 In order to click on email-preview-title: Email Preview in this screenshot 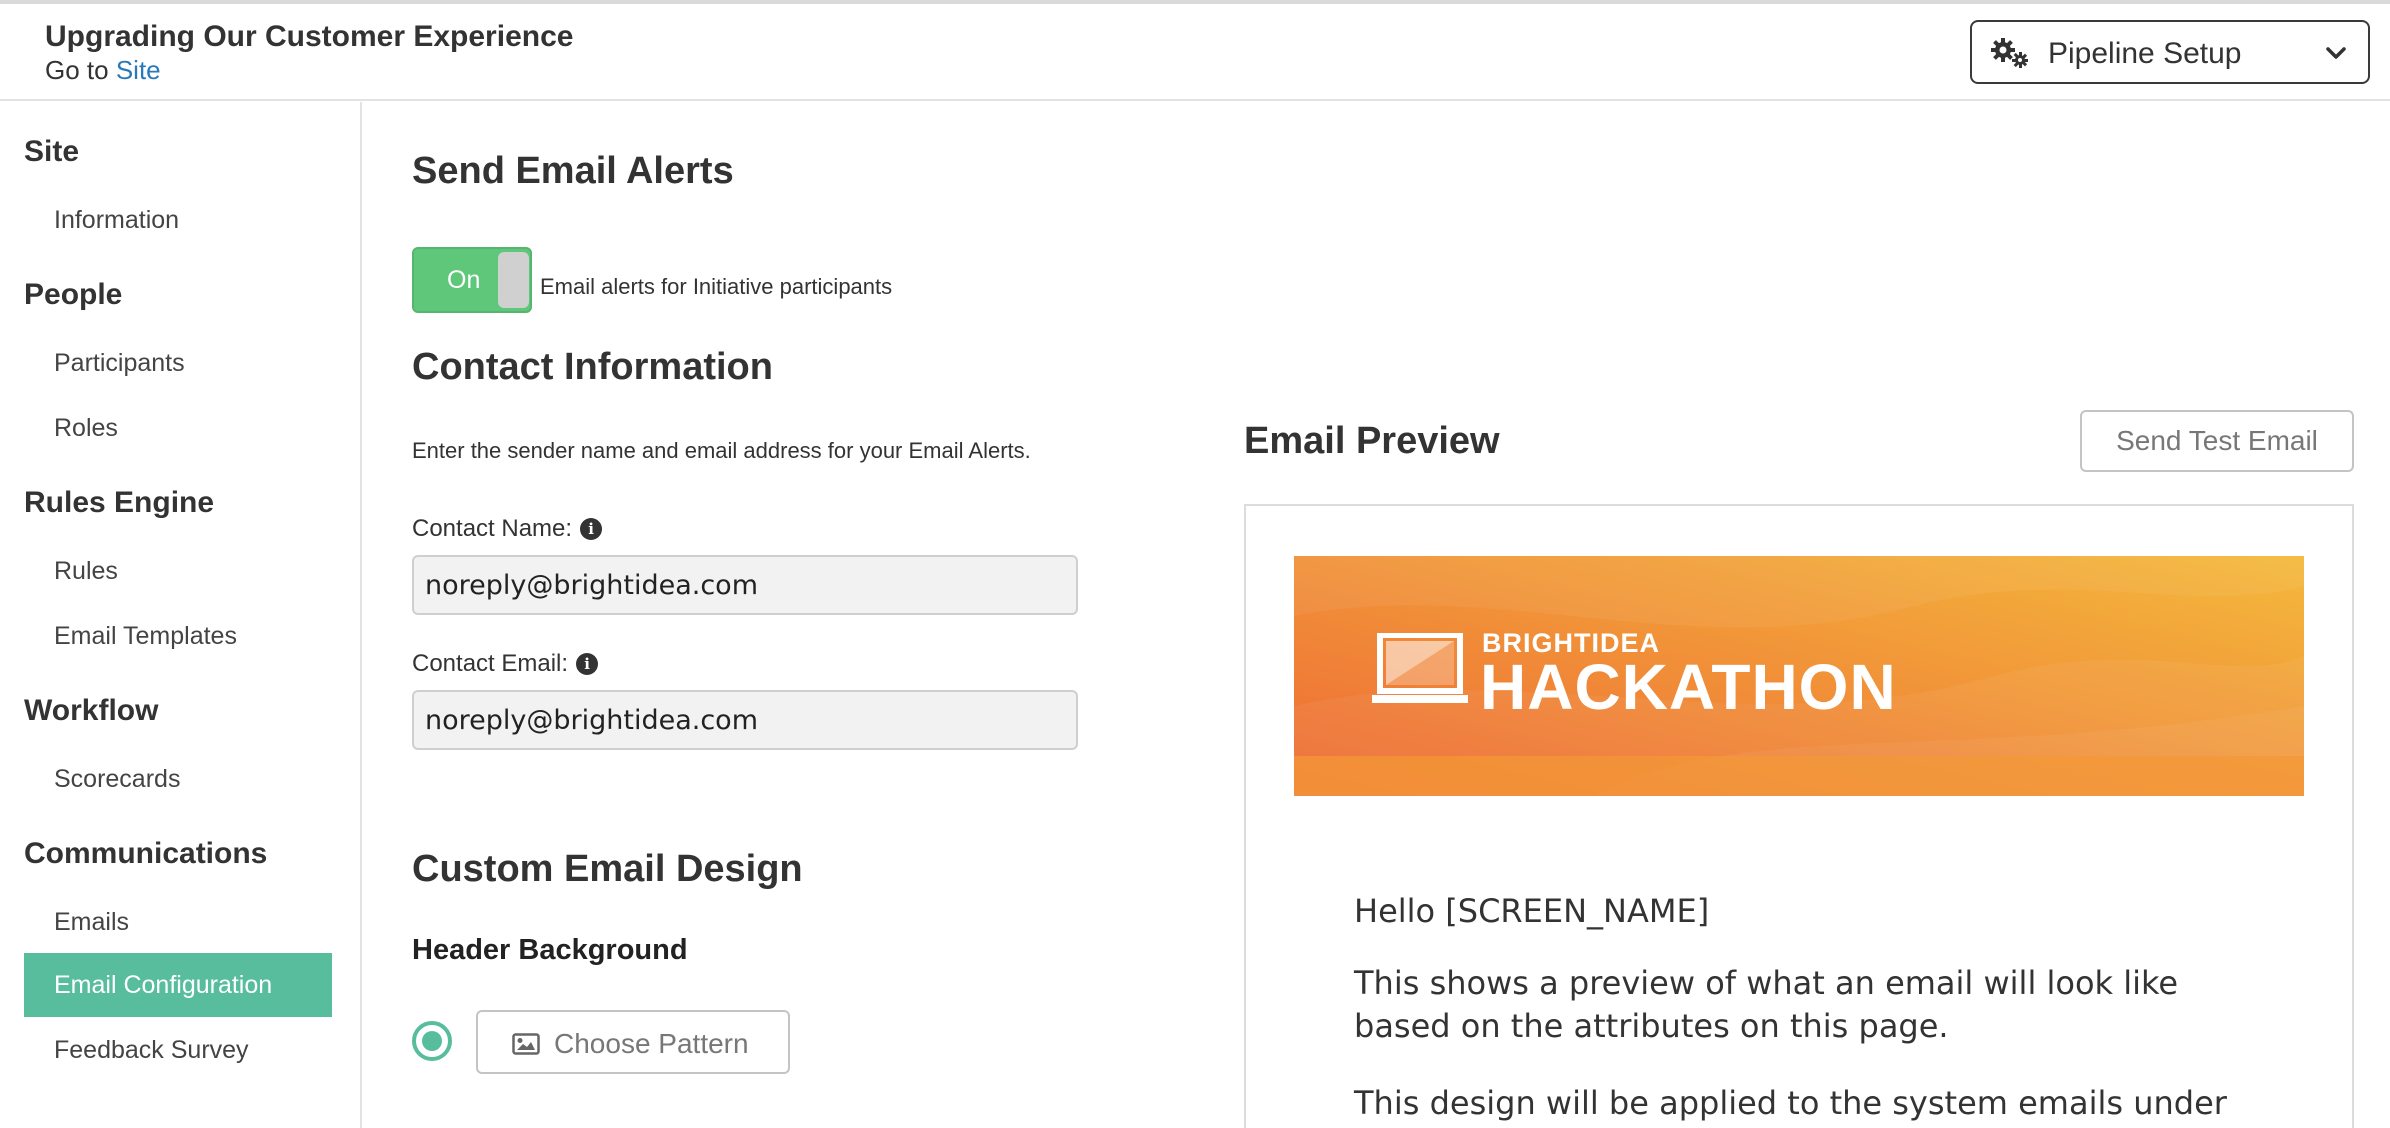, I will do `click(1372, 441)`.